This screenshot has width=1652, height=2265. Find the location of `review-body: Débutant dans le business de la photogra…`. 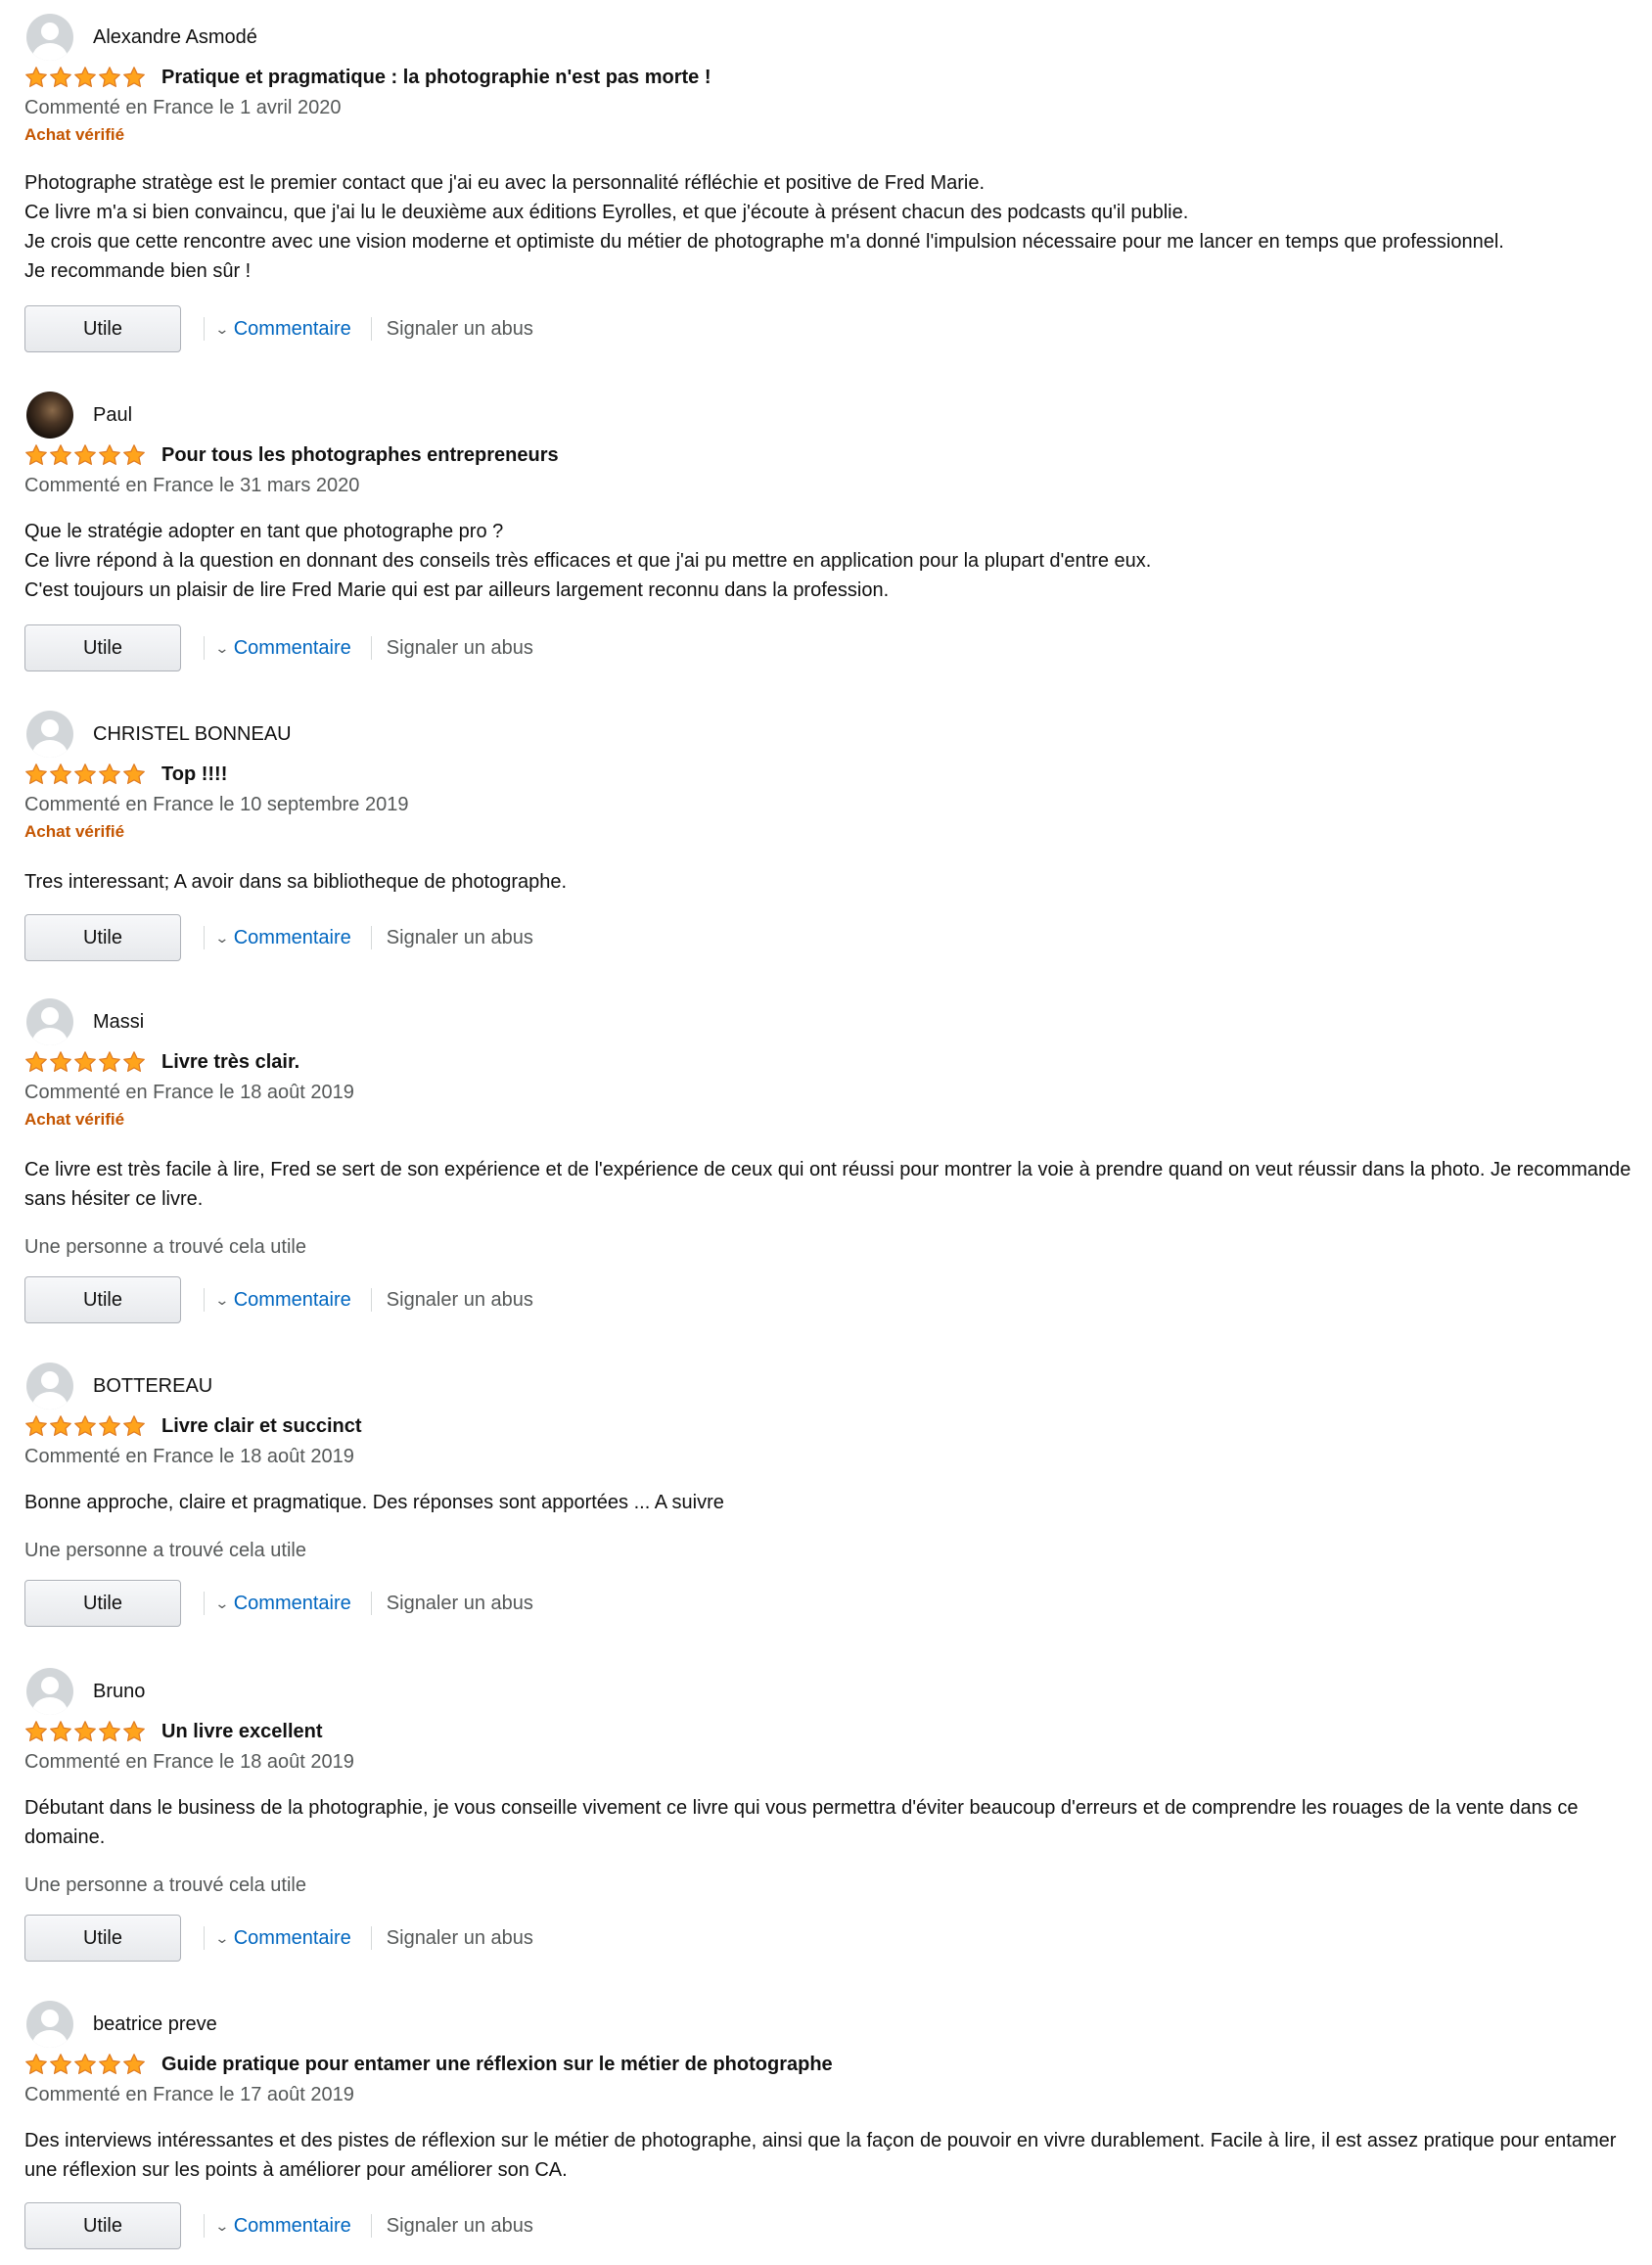

review-body: Débutant dans le business de la photogra… is located at coordinates (831, 1823).